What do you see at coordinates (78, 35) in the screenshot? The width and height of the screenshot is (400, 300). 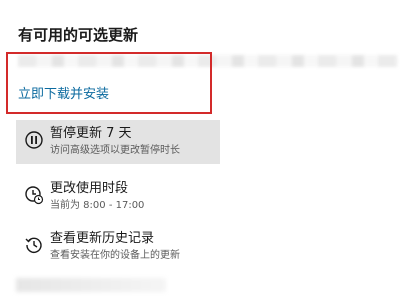 I see `optional-updates-title: 有可用的可选更新` at bounding box center [78, 35].